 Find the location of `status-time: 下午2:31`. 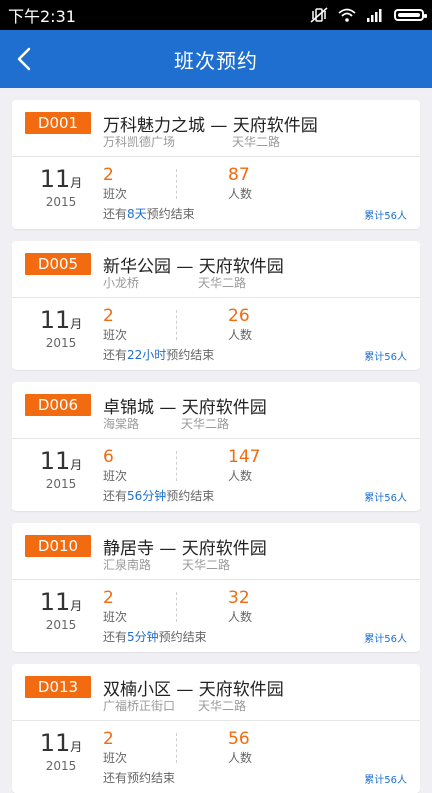

status-time: 下午2:31 is located at coordinates (42, 16).